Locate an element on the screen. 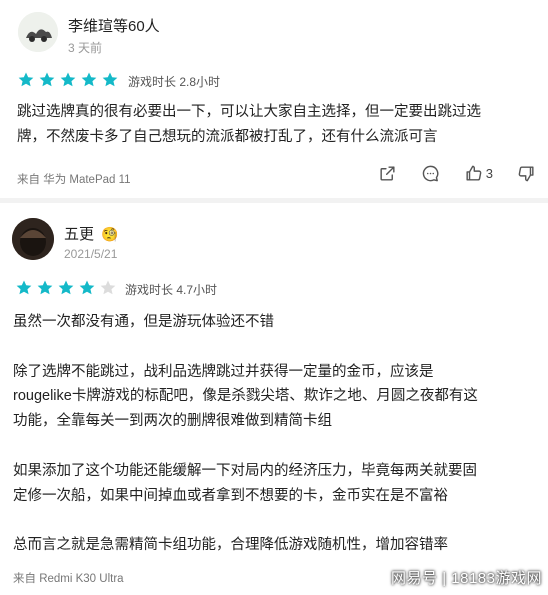  review-date: 2021/5/21 is located at coordinates (91, 254).